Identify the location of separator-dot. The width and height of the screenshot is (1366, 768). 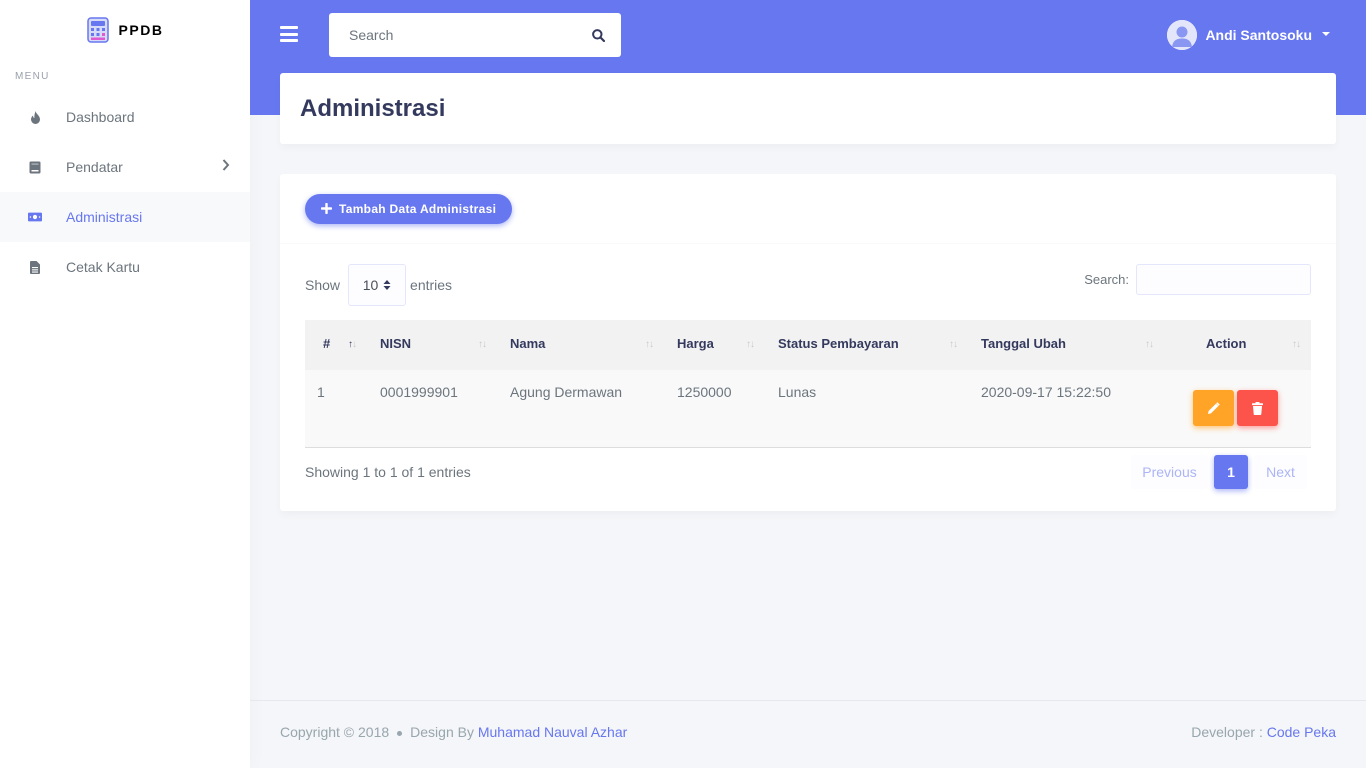
(400, 733).